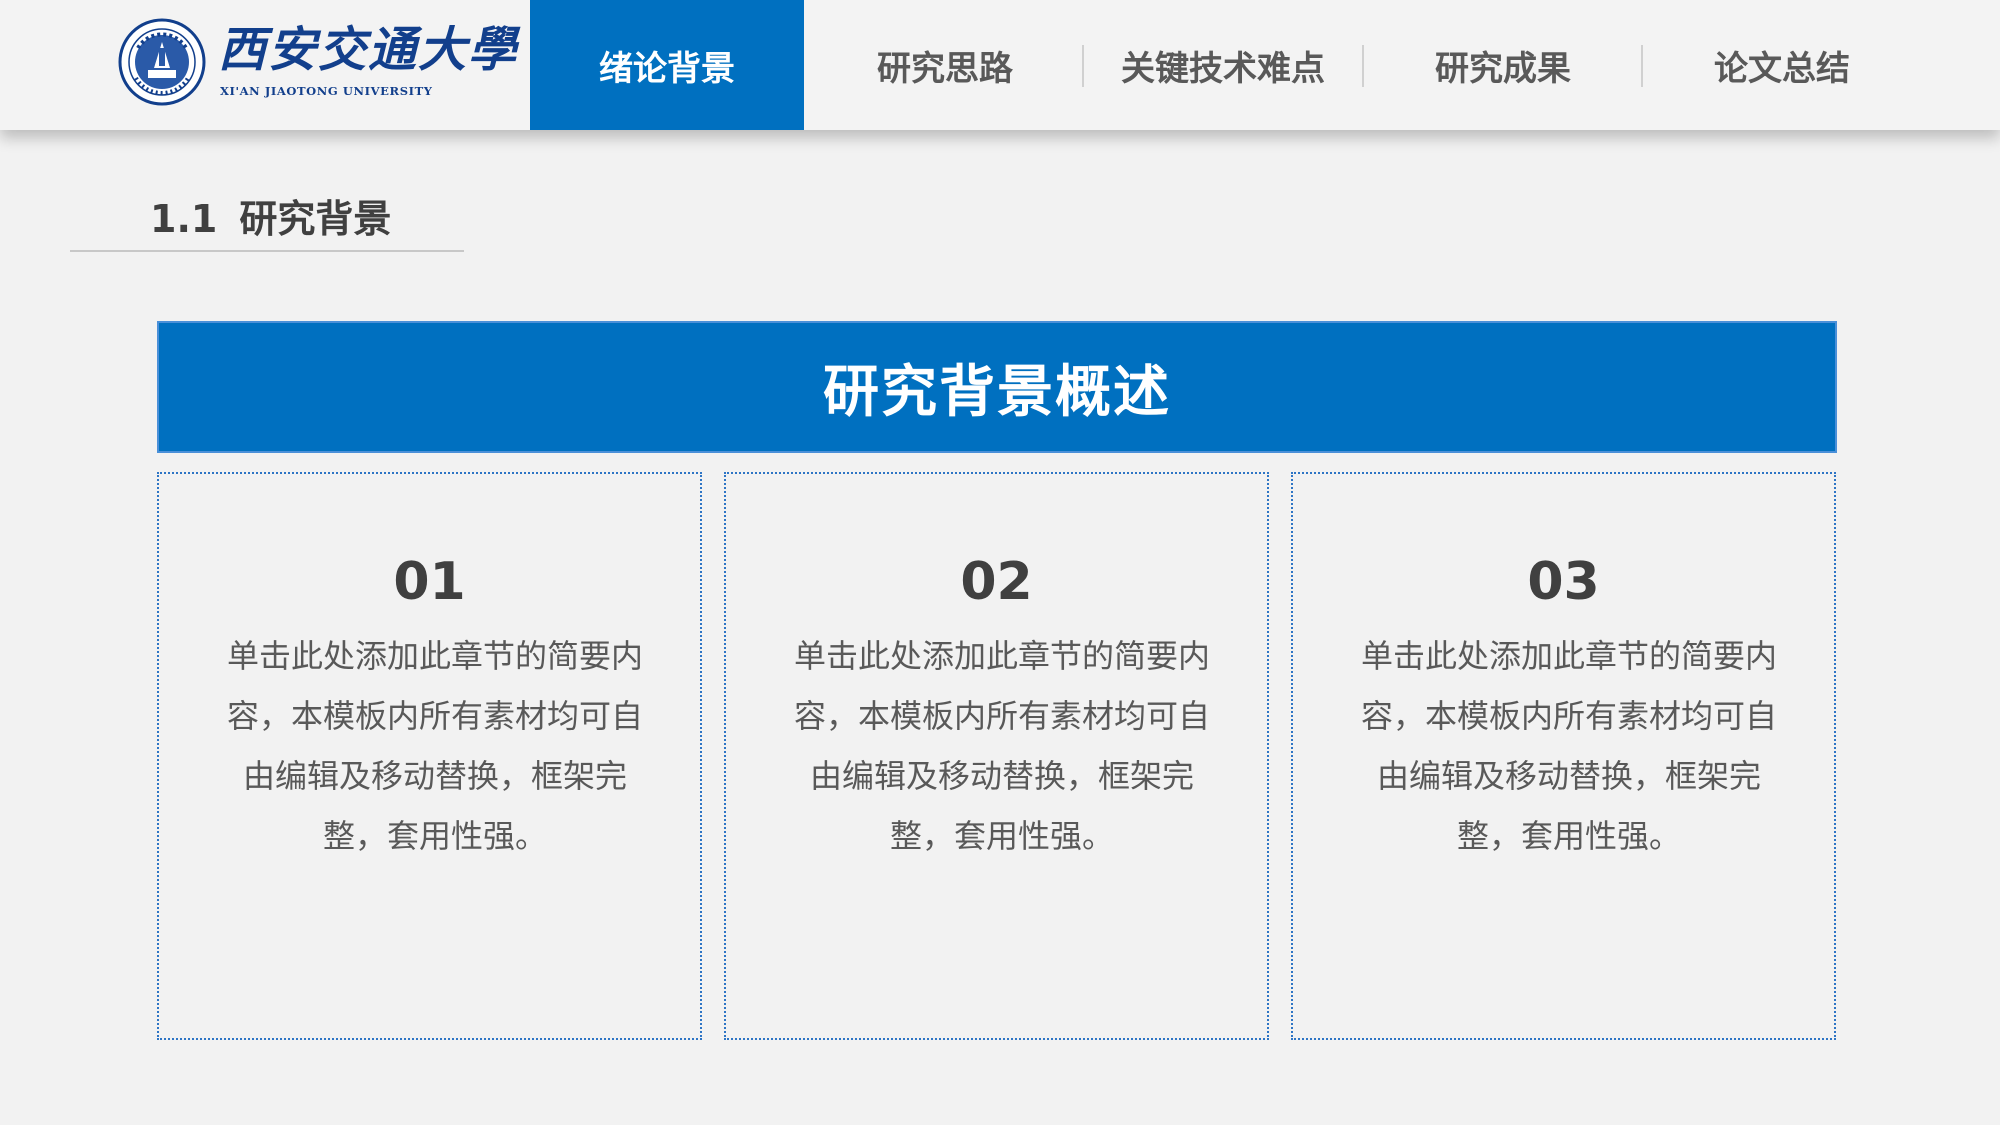  Describe the element at coordinates (162, 62) in the screenshot. I see `university-seal-icon` at that location.